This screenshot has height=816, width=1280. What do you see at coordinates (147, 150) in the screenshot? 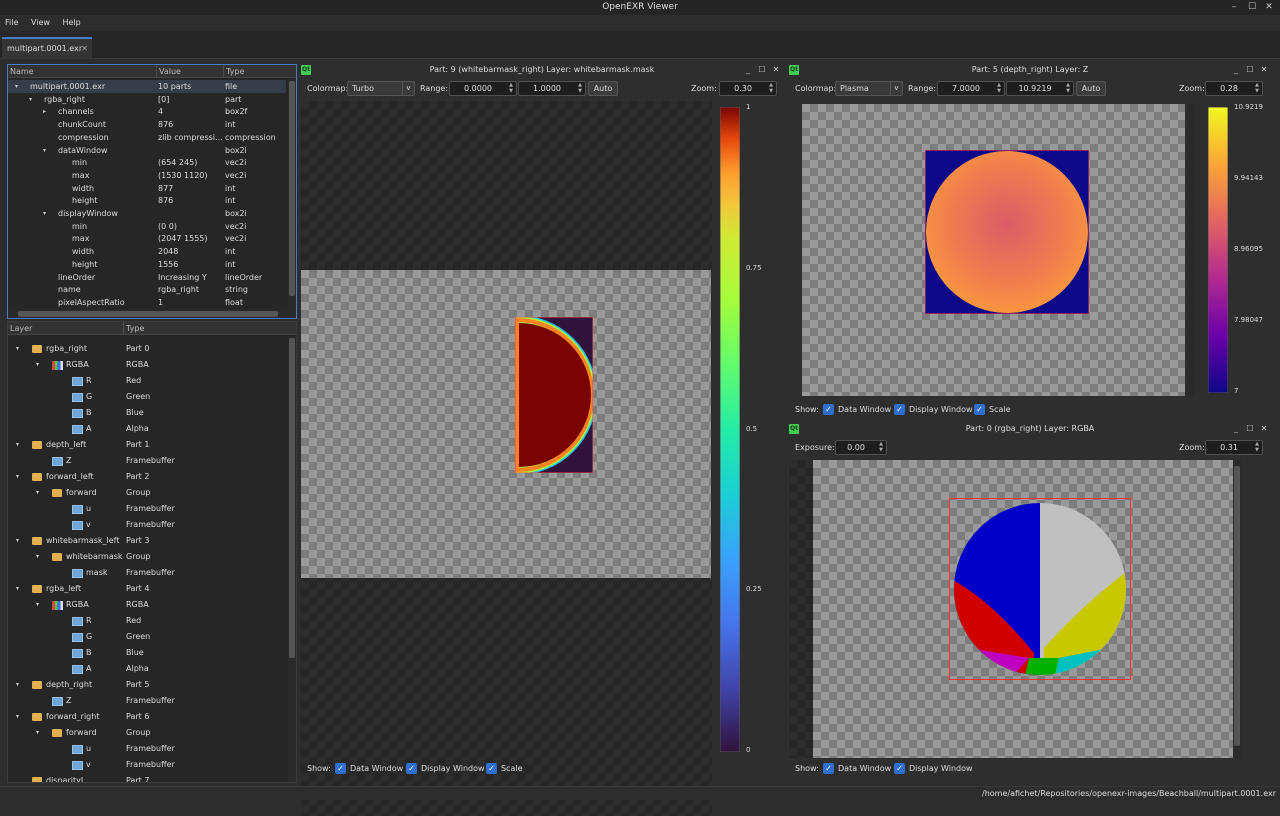
I see `attribute-row: ▾ dataWindow box2i` at bounding box center [147, 150].